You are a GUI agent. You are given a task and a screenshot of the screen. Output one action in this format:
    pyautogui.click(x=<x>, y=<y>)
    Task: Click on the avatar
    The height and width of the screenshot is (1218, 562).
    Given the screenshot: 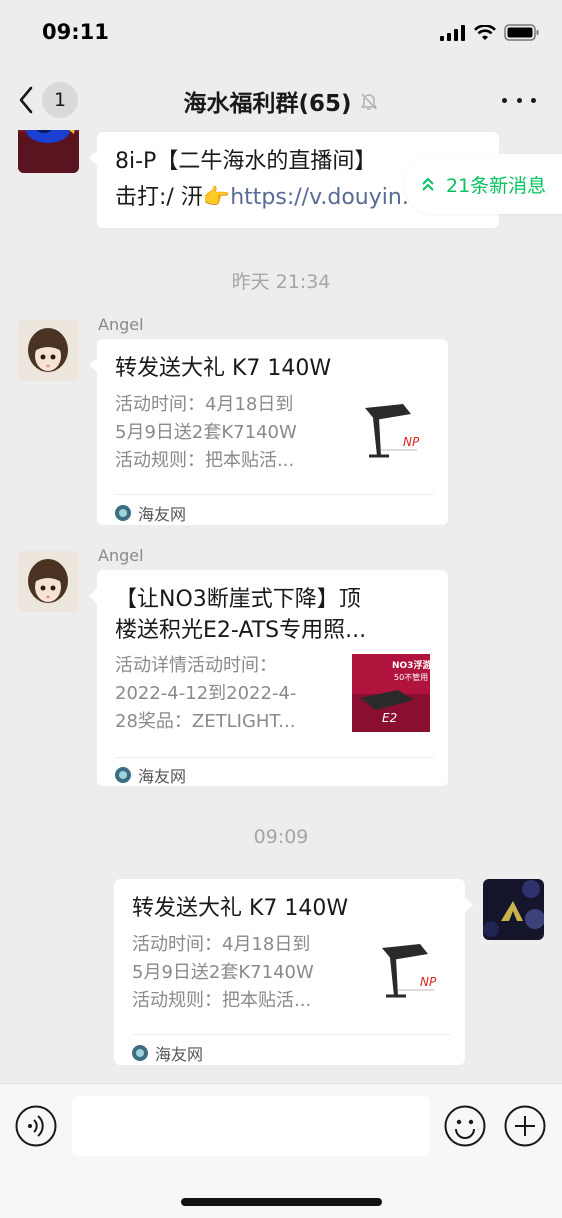 What is the action you would take?
    pyautogui.click(x=48, y=151)
    